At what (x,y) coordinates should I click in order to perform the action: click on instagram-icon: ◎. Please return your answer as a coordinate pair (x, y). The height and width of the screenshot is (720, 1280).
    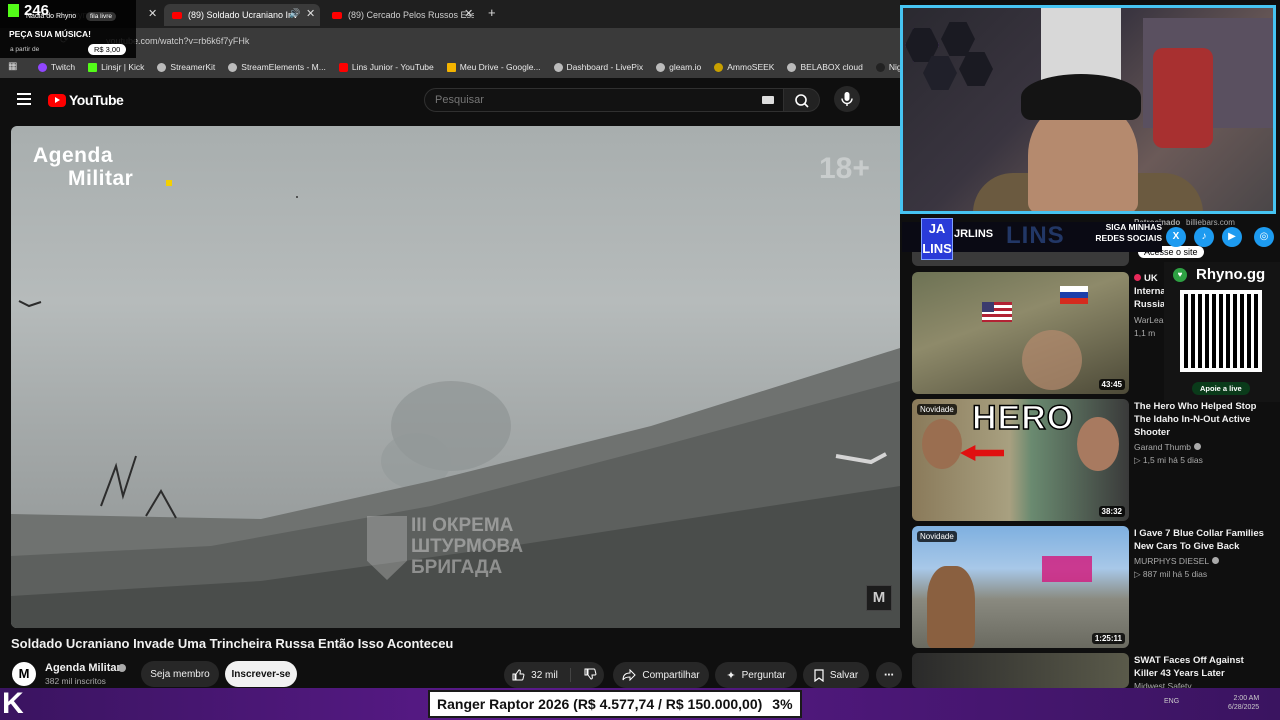
    Looking at the image, I should click on (1264, 237).